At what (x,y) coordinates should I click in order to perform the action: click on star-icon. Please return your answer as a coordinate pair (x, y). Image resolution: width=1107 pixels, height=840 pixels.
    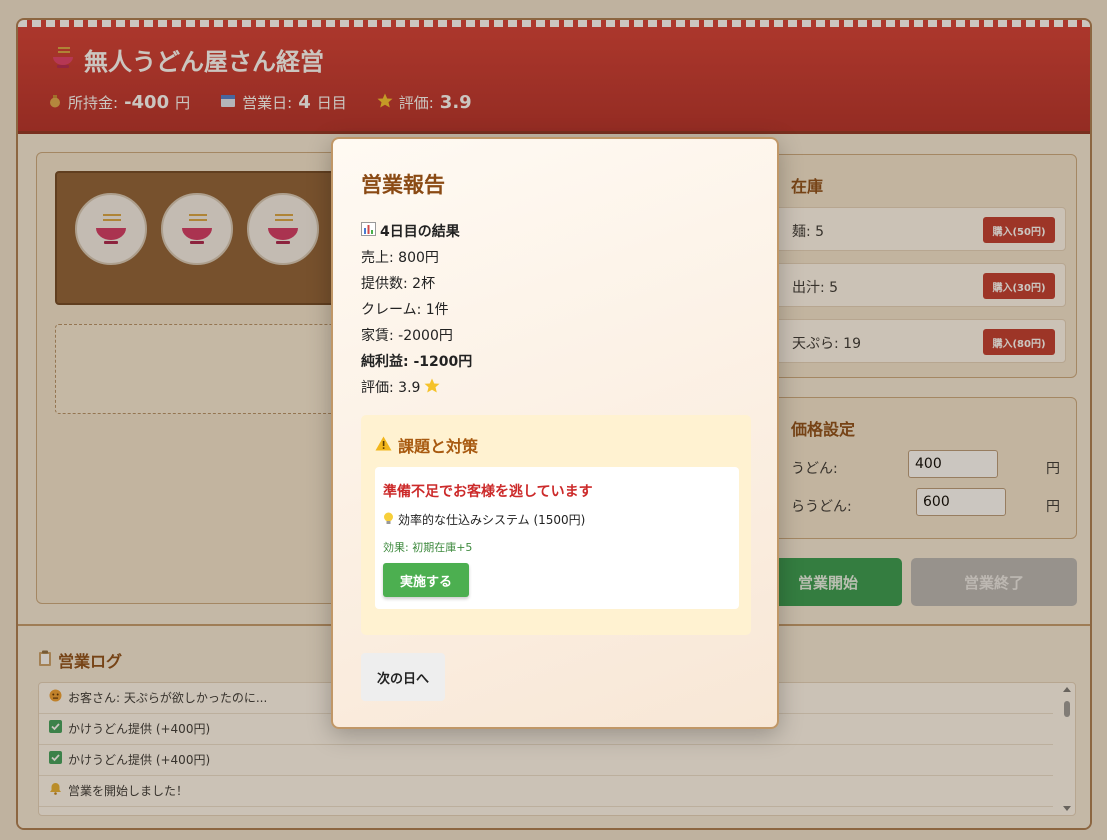
    Looking at the image, I should click on (432, 387).